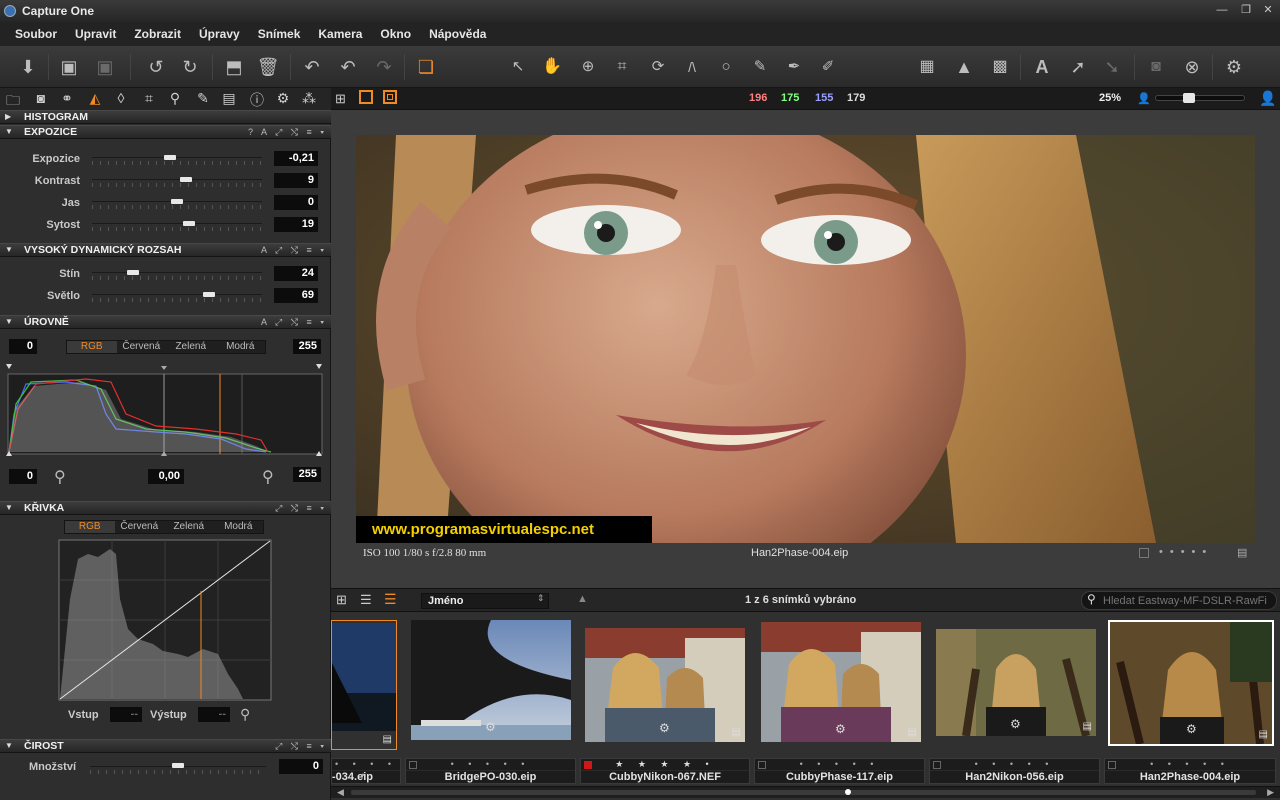 Image resolution: width=1280 pixels, height=800 pixels. Describe the element at coordinates (105, 67) in the screenshot. I see `compare-alt-icon: ▣` at that location.